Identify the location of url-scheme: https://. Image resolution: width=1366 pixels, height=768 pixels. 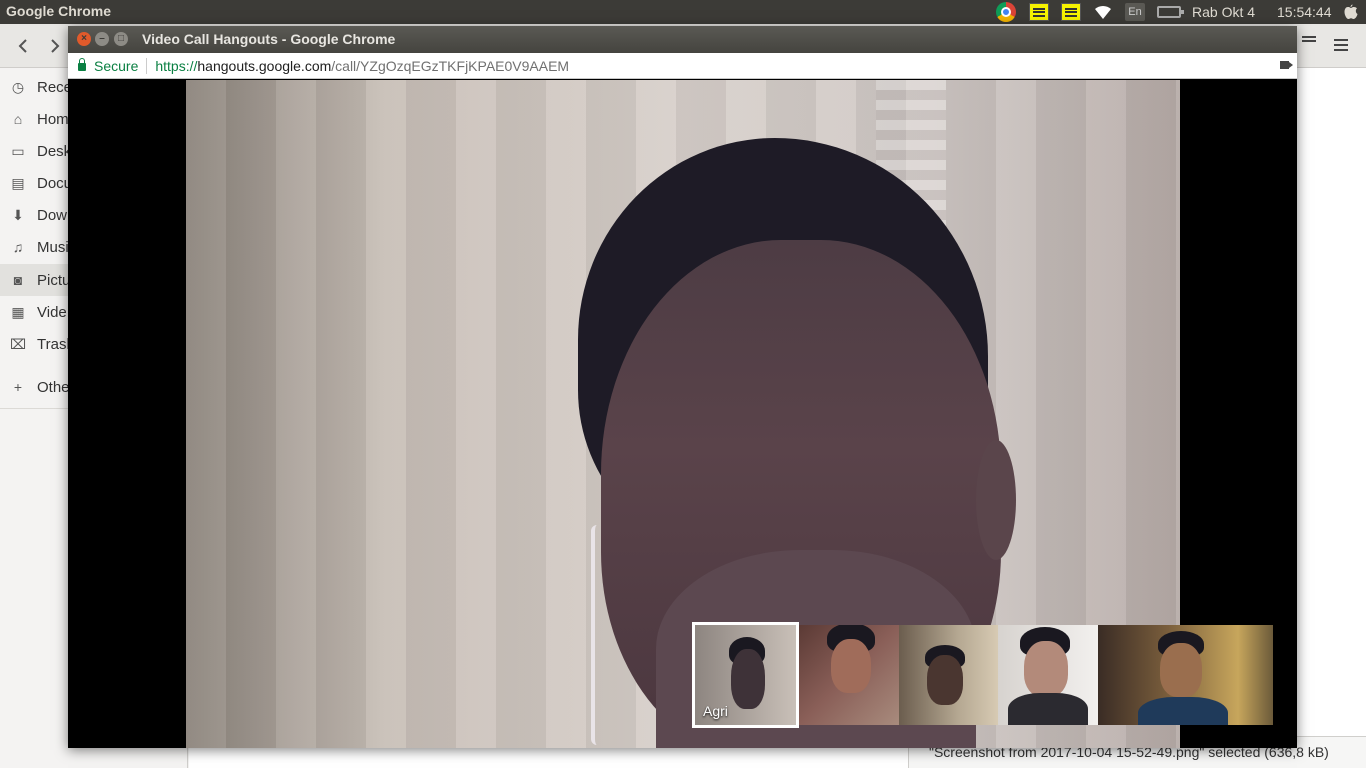
(176, 65).